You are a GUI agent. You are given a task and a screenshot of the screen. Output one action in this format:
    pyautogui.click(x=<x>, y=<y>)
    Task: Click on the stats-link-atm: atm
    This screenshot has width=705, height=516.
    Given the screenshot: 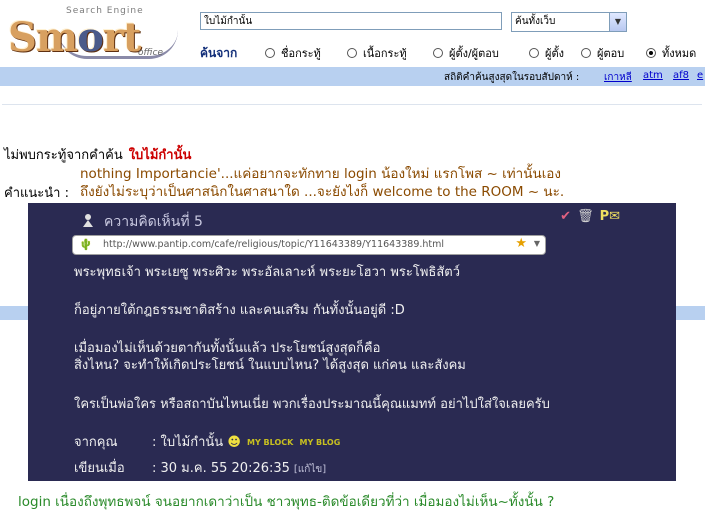 What is the action you would take?
    pyautogui.click(x=653, y=75)
    